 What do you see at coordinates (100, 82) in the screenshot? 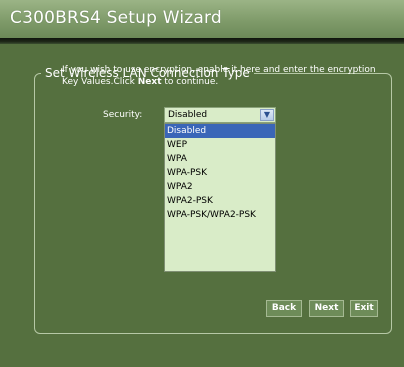
I see `instructions-line-2-prefix: Key Values.Click` at bounding box center [100, 82].